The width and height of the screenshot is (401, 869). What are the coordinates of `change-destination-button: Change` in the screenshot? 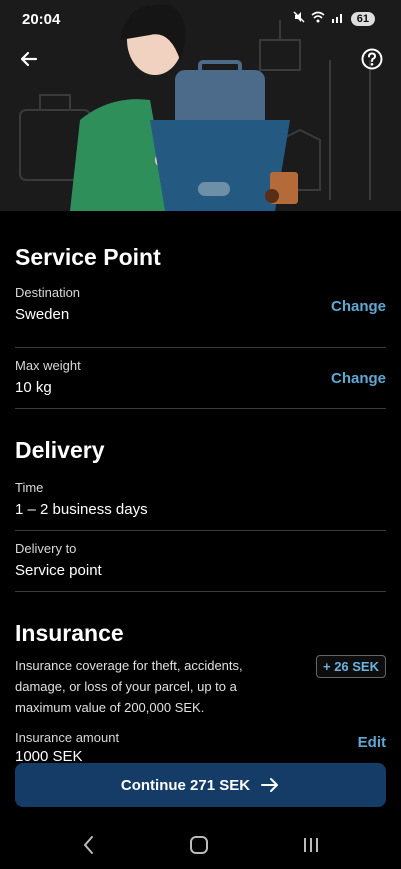 It's located at (358, 306).